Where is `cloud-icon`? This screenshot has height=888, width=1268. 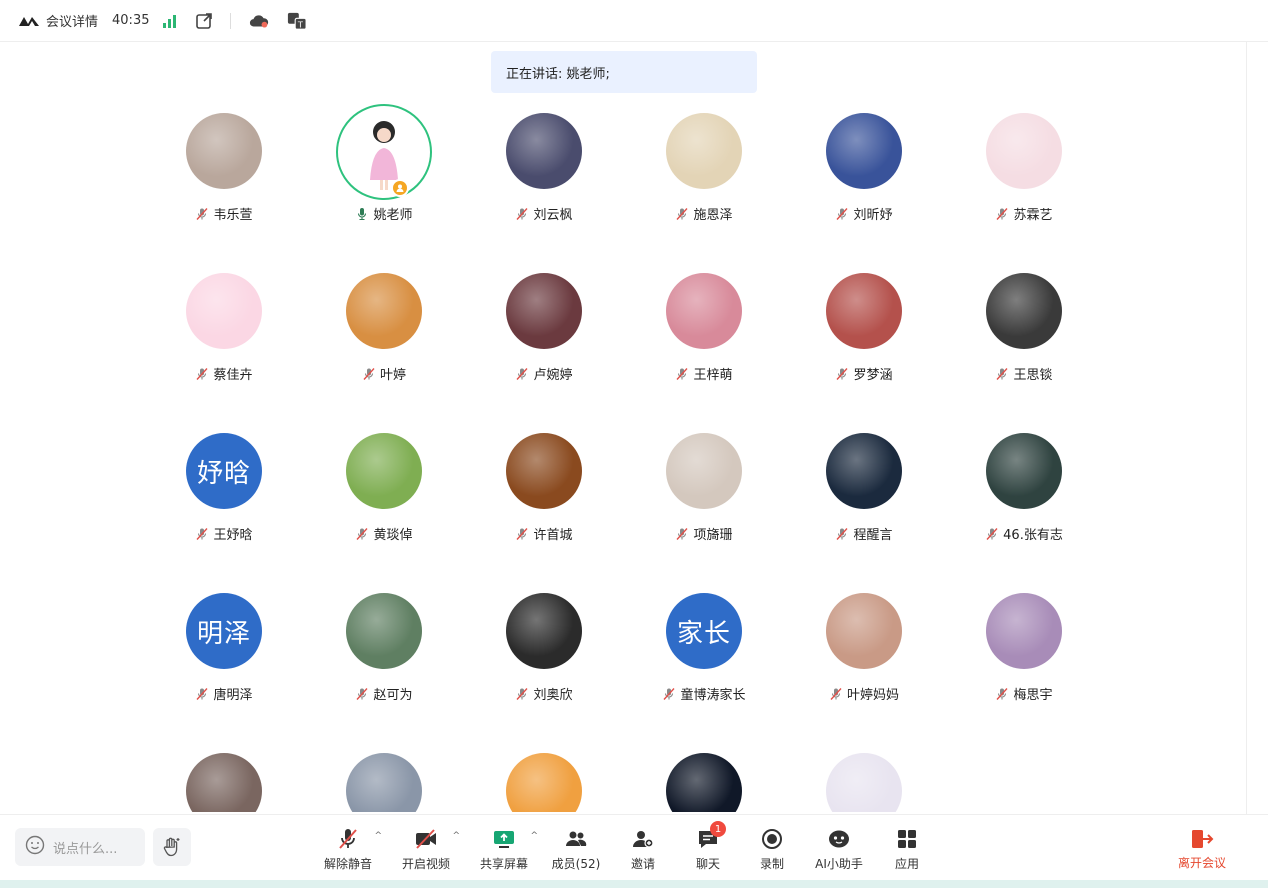 cloud-icon is located at coordinates (259, 21).